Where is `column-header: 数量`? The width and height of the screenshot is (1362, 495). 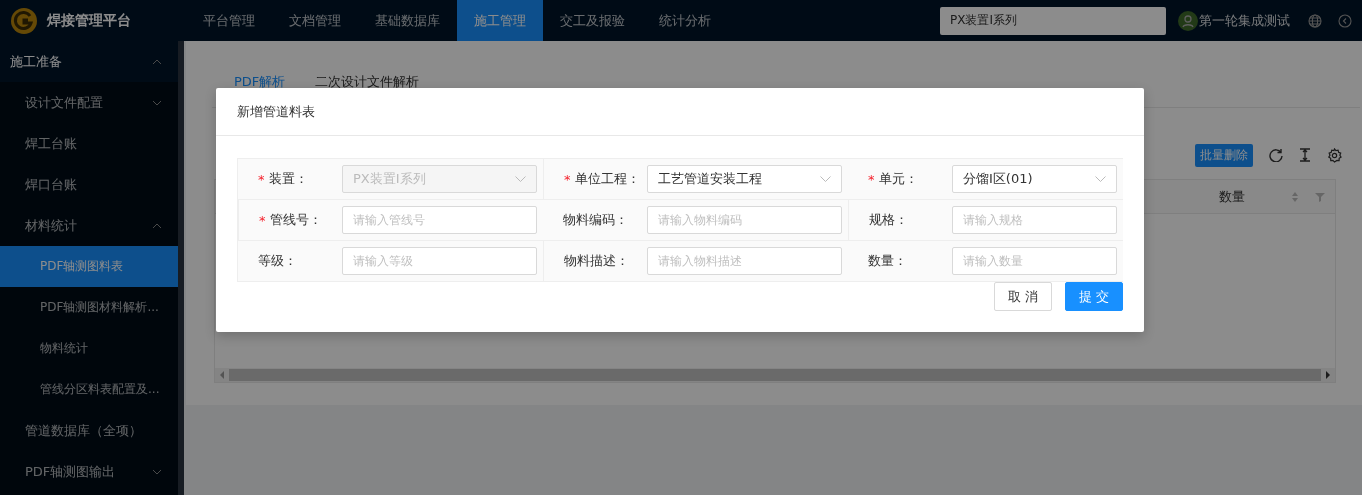 column-header: 数量 is located at coordinates (1232, 196).